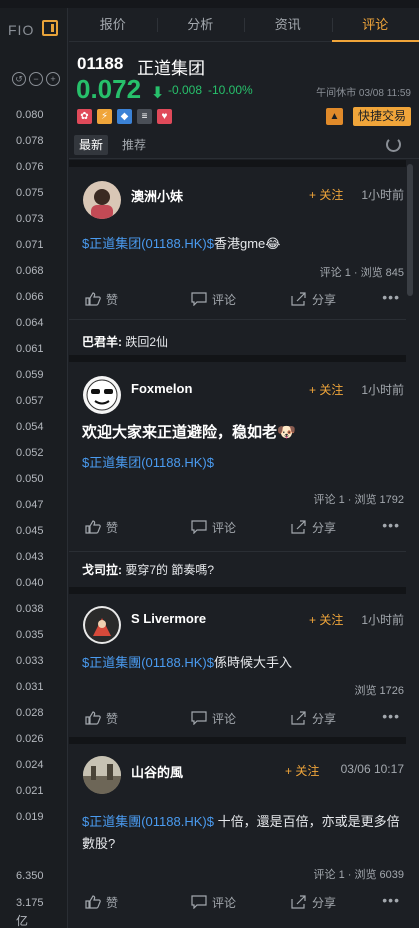  I want to click on post-body: $正道集团(01188.HK)$香港gme😂, so click(241, 244).